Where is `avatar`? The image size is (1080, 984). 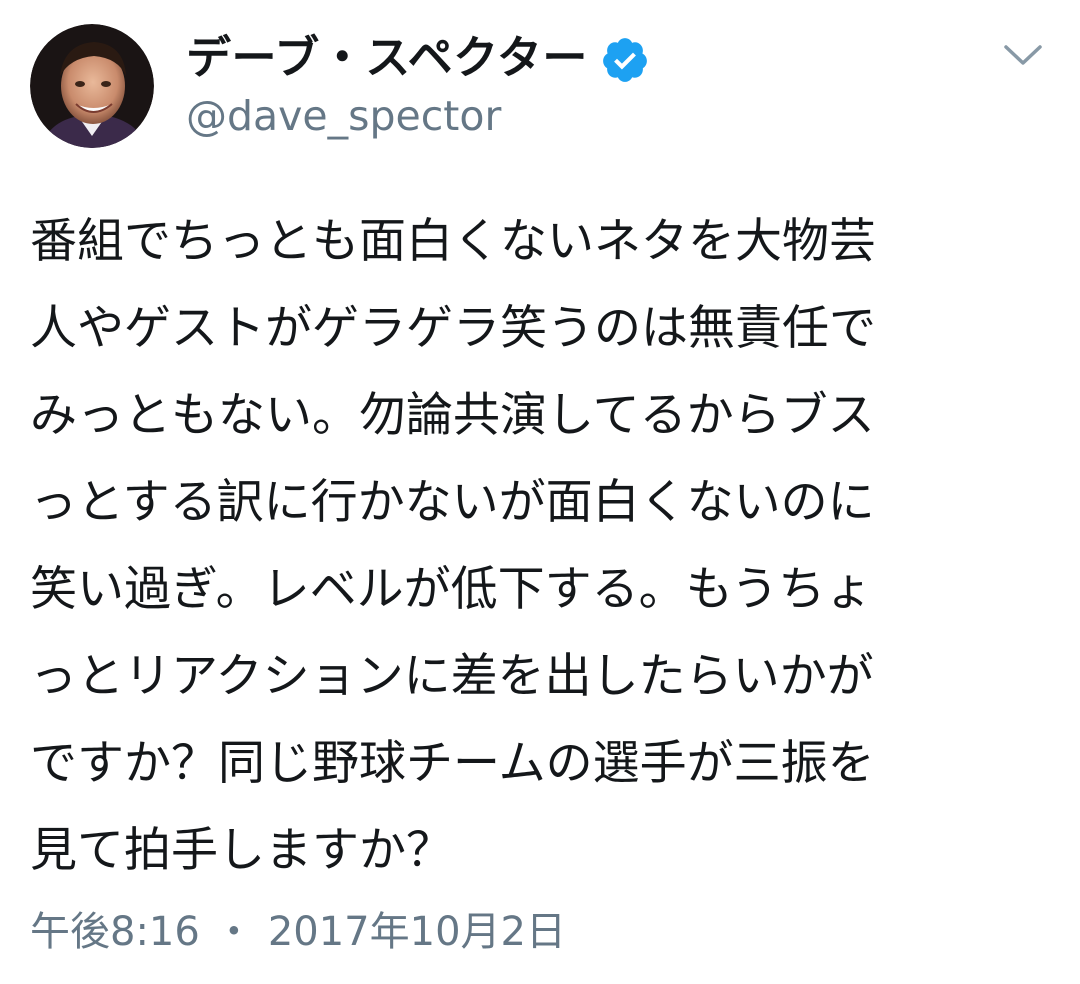
avatar is located at coordinates (92, 86).